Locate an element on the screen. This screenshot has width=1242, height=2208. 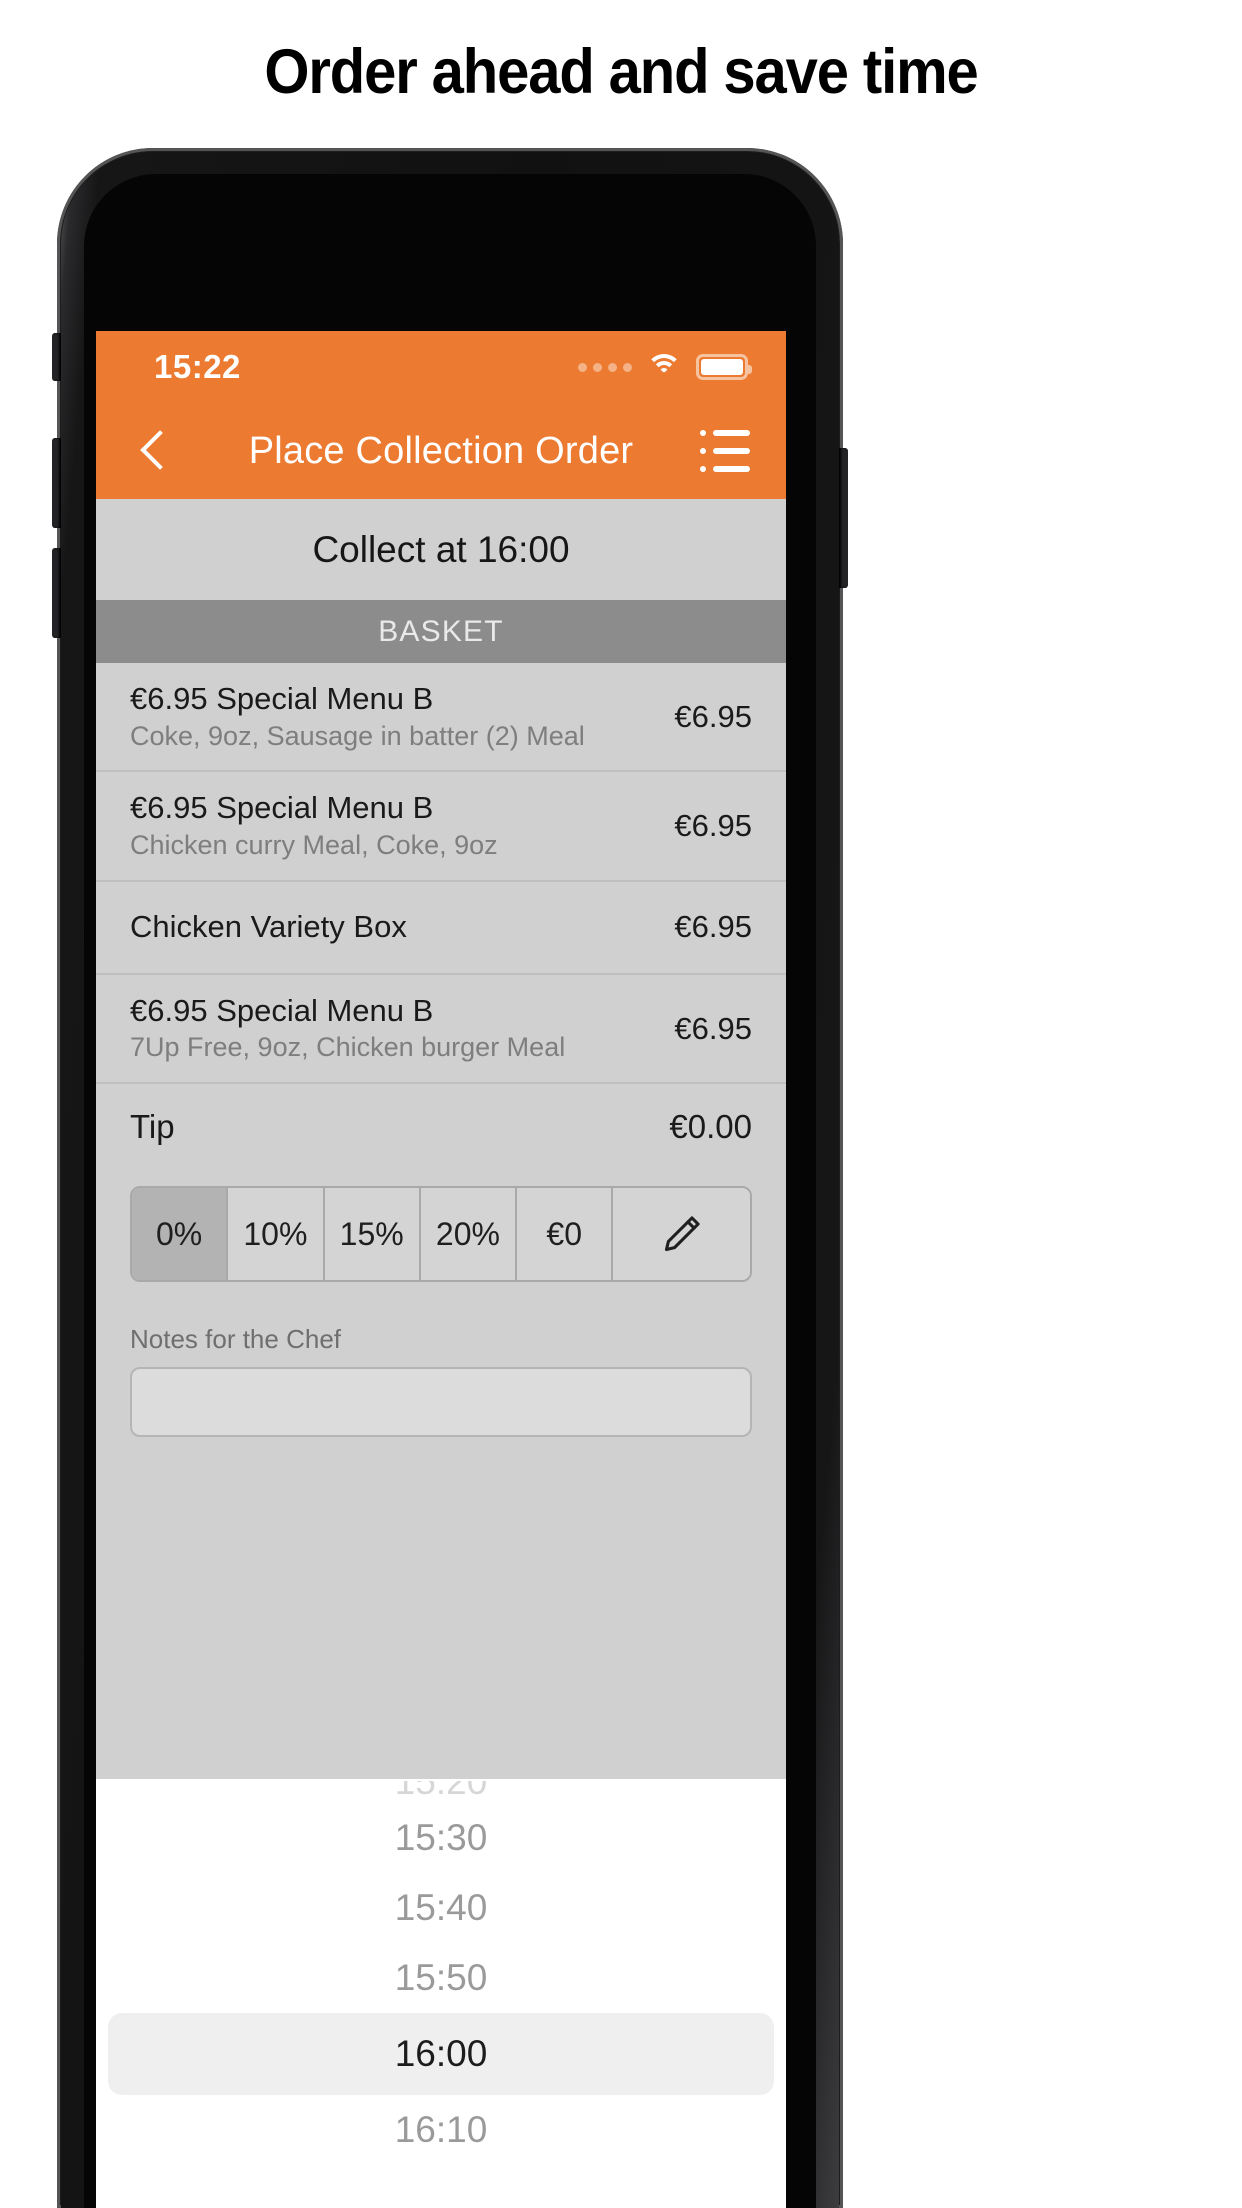
tip-selector: 0% 10% 15% 20% €0 is located at coordinates (441, 1226).